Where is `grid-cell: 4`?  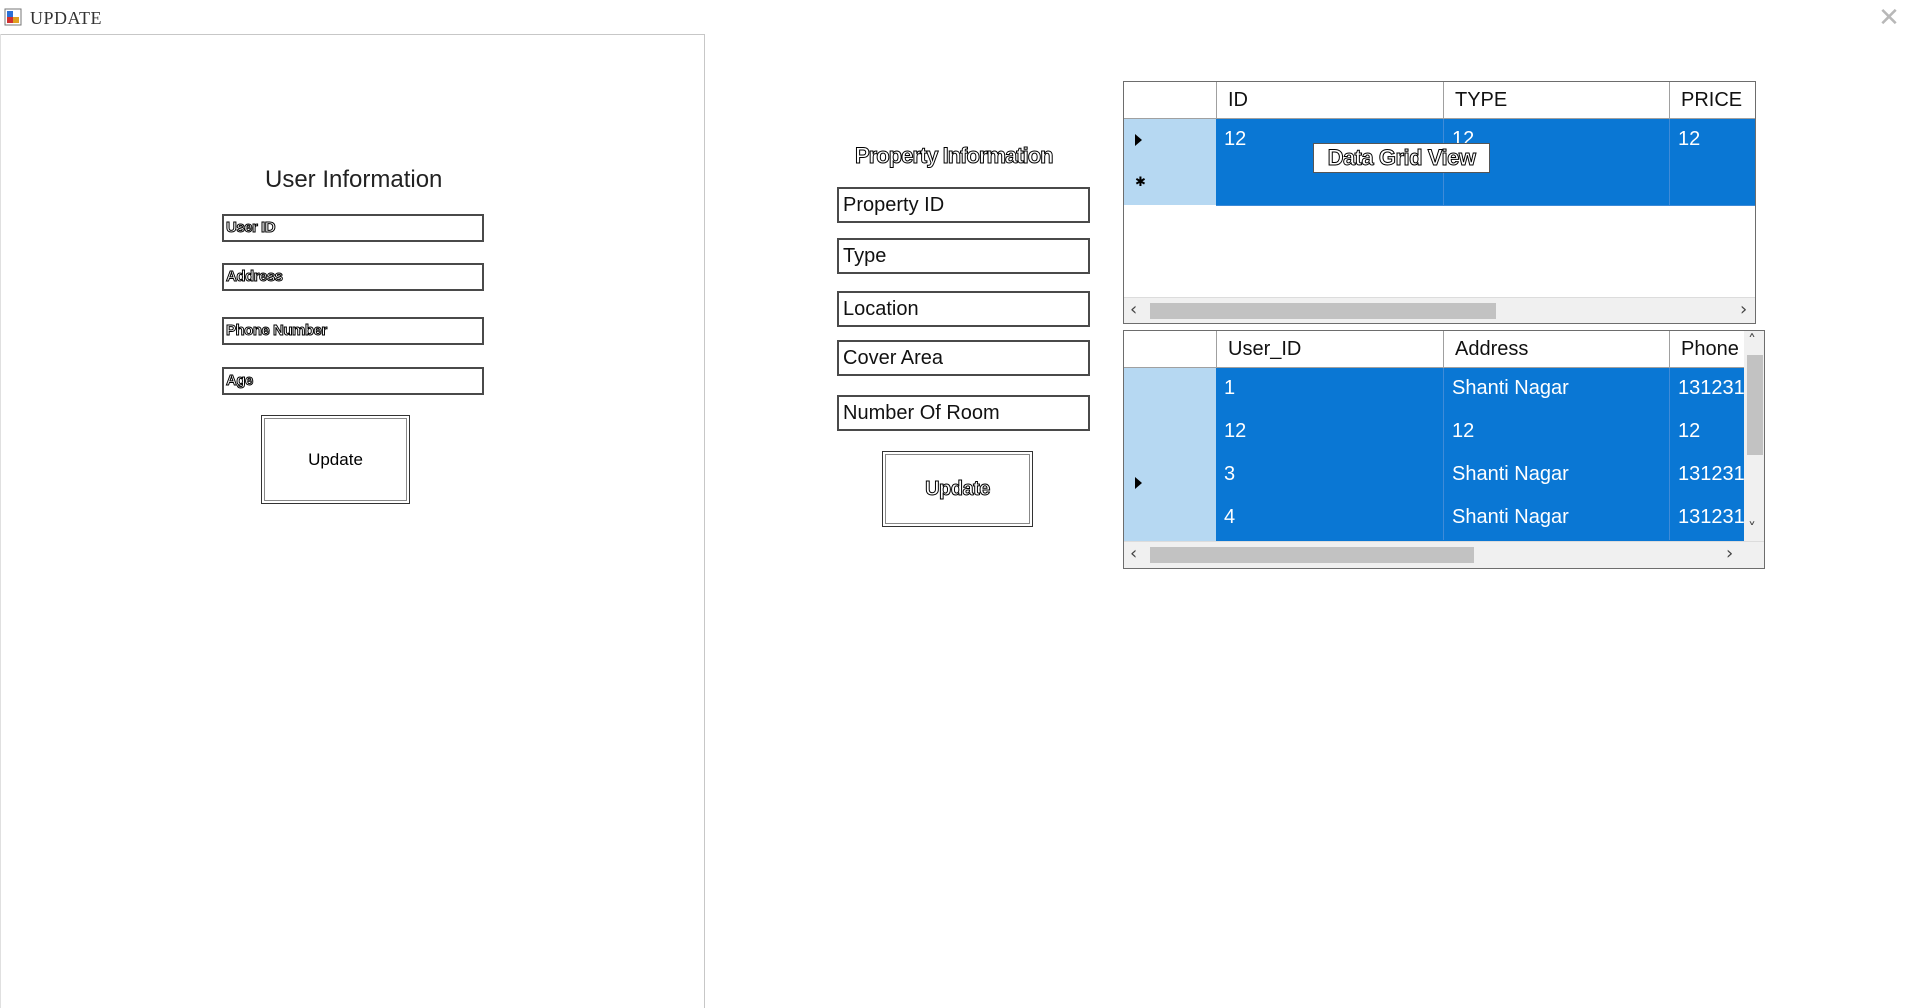 grid-cell: 4 is located at coordinates (1329, 518).